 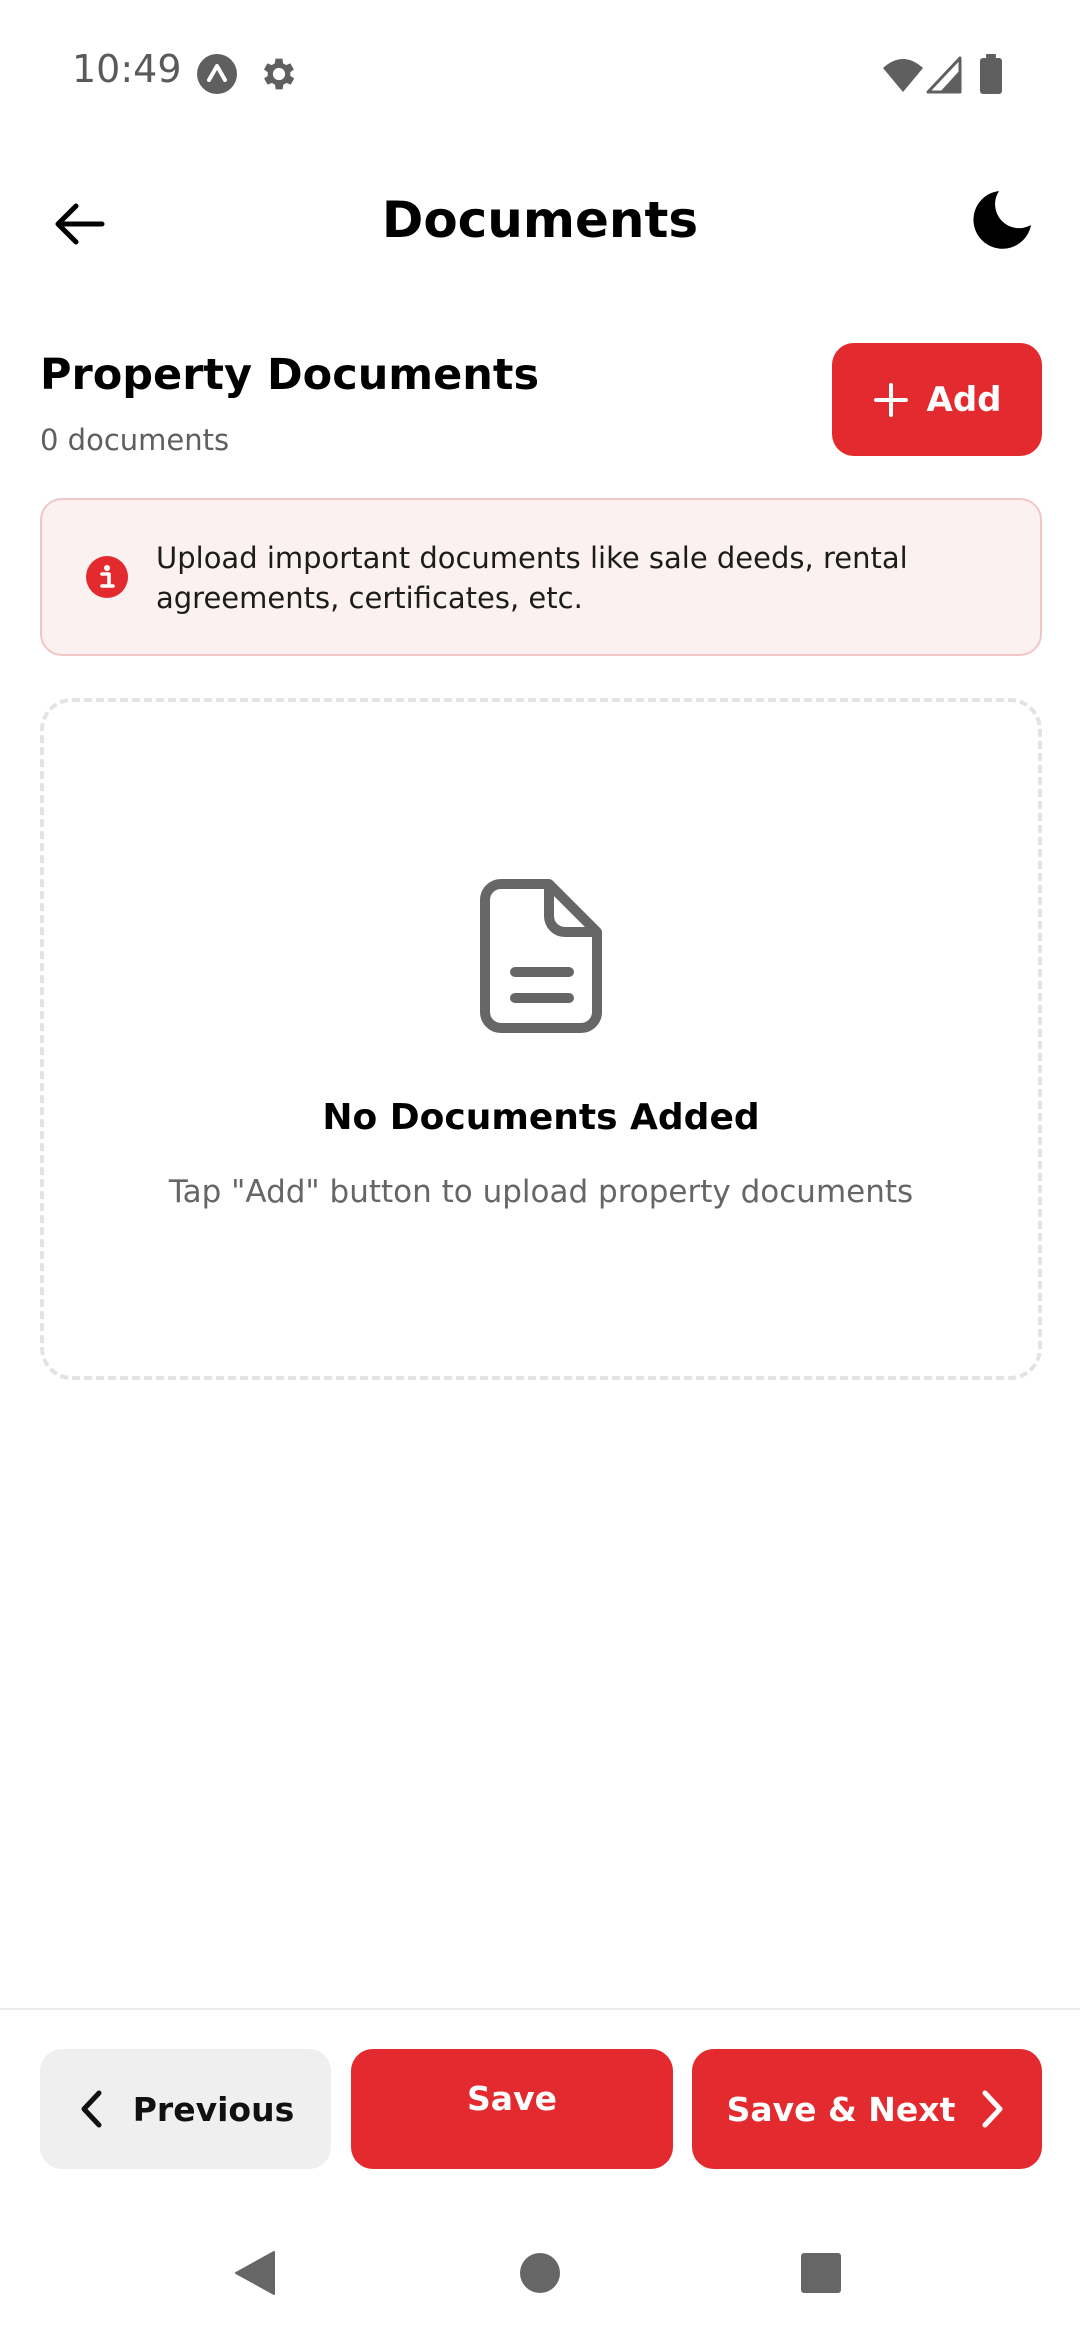 I want to click on plus-icon, so click(x=890, y=399).